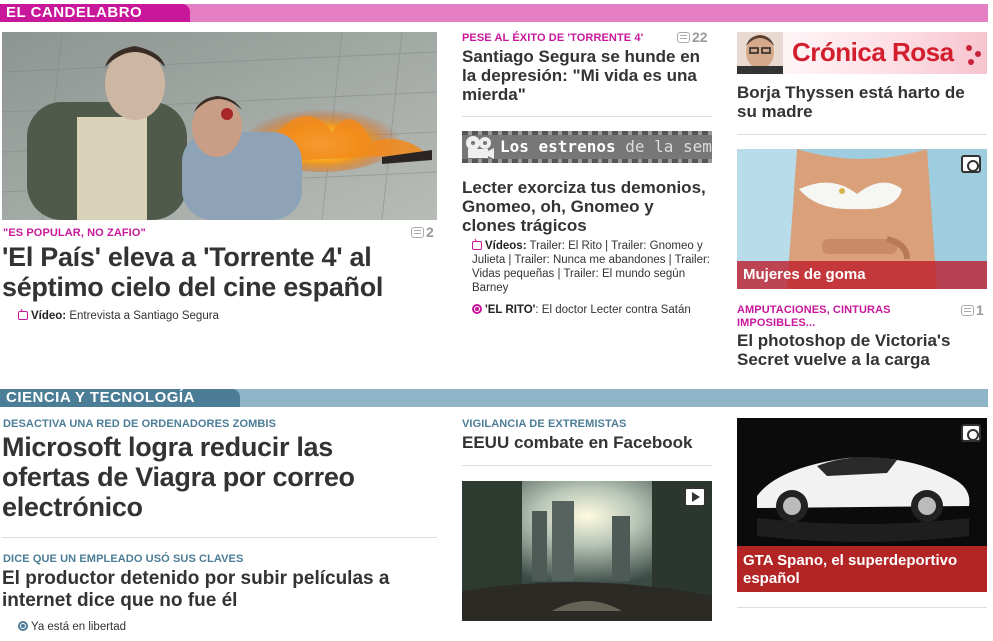 The image size is (993, 641). Describe the element at coordinates (120, 398) in the screenshot. I see `section-title-ciencia: CIENCIA Y TECNOLOGÍA` at that location.